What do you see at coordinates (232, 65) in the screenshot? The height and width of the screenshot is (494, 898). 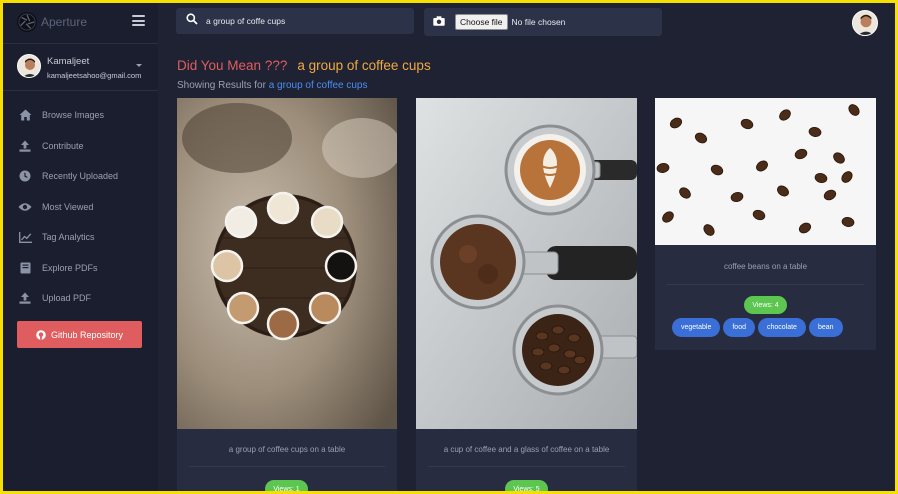 I see `did-you-mean-label: Did You Mean ???` at bounding box center [232, 65].